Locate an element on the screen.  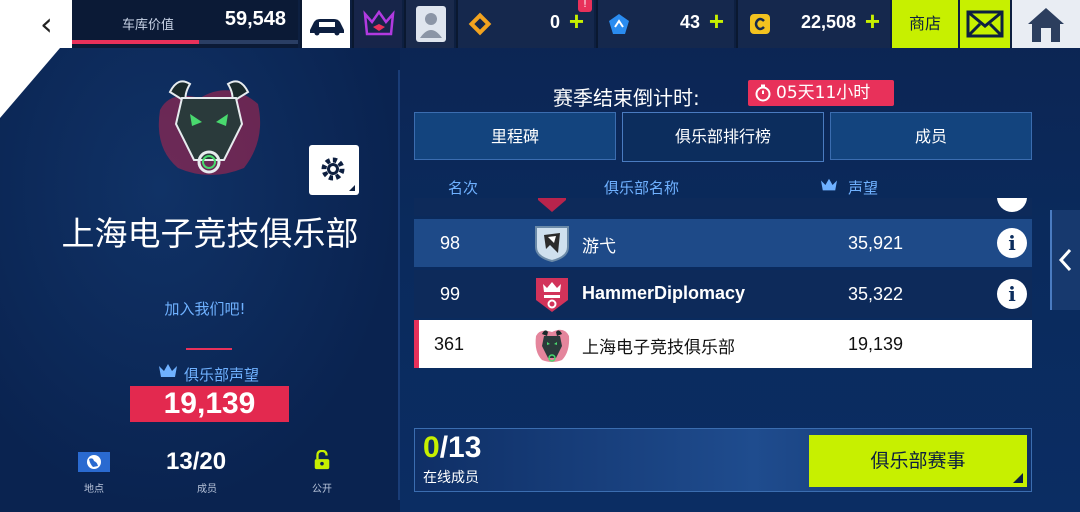
league-crown-icon is located at coordinates (379, 22).